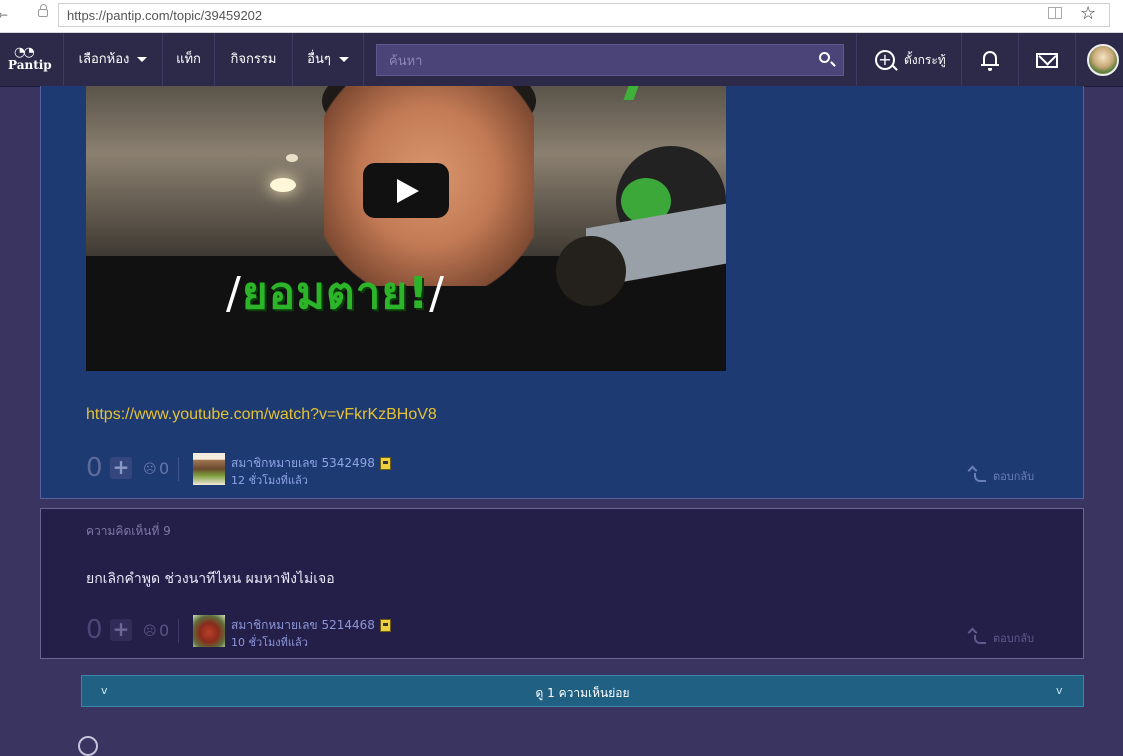  What do you see at coordinates (1055, 13) in the screenshot?
I see `reading-view-icon` at bounding box center [1055, 13].